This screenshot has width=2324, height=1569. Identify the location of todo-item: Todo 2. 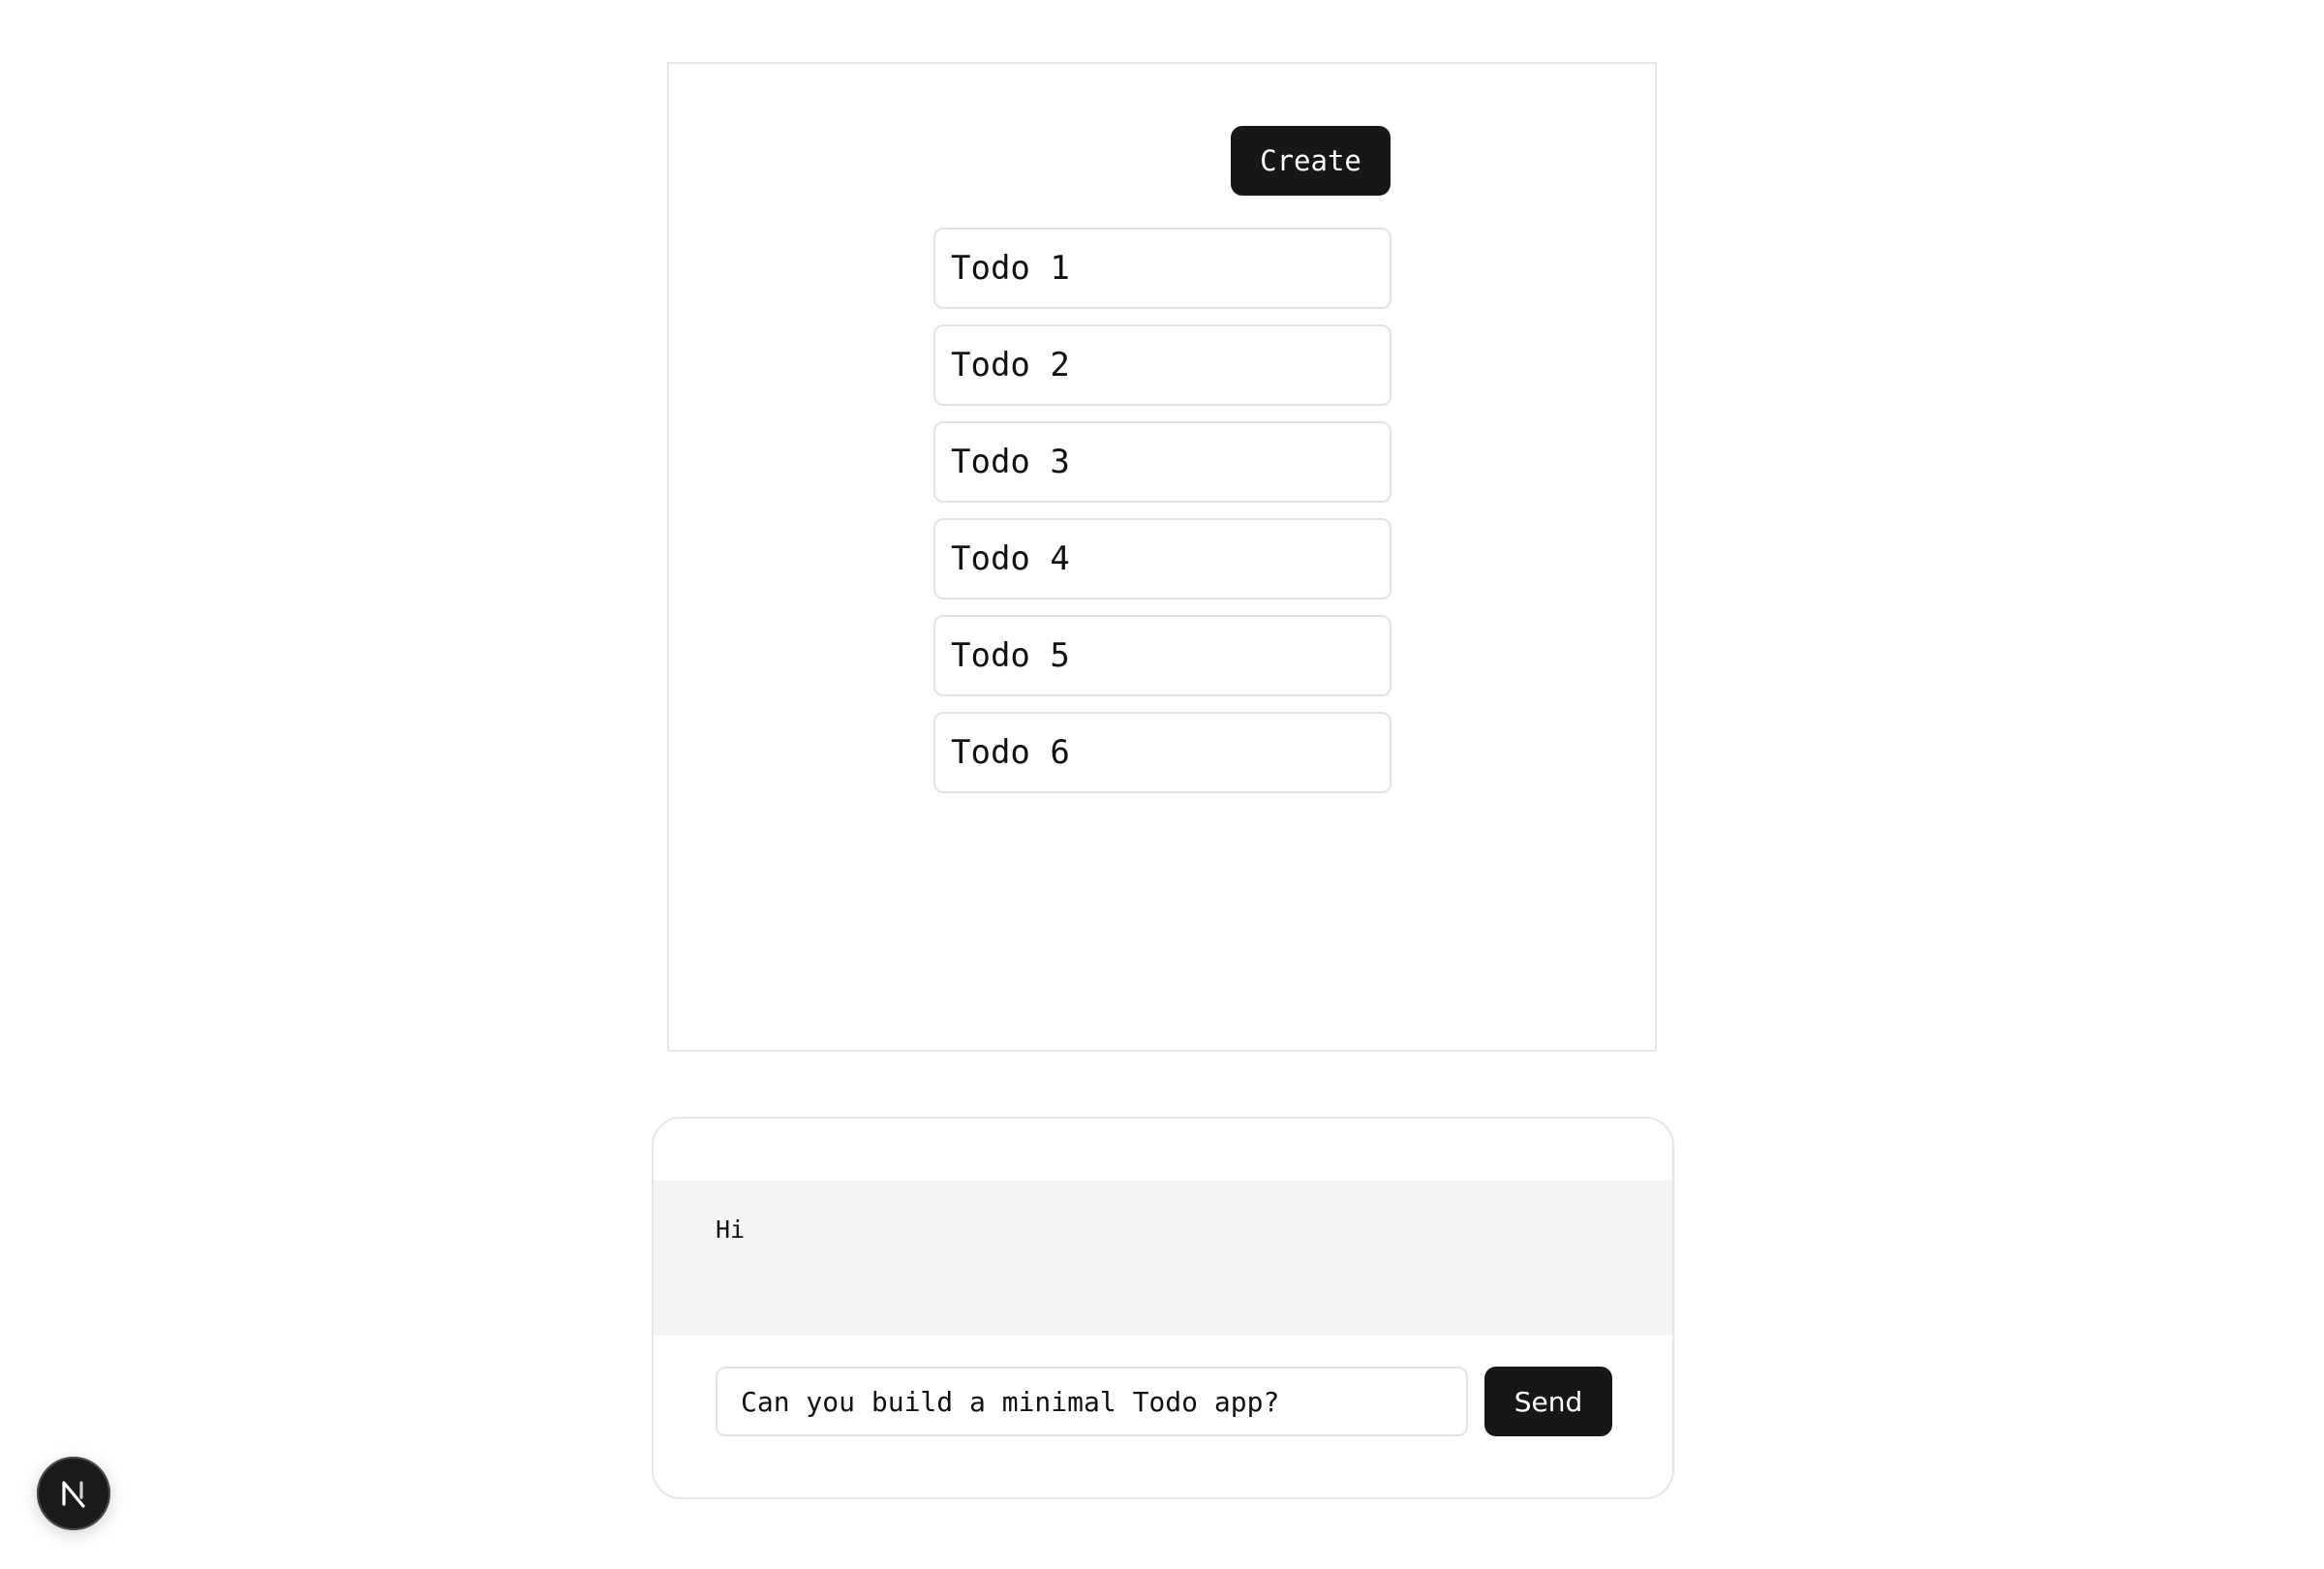
(1162, 365).